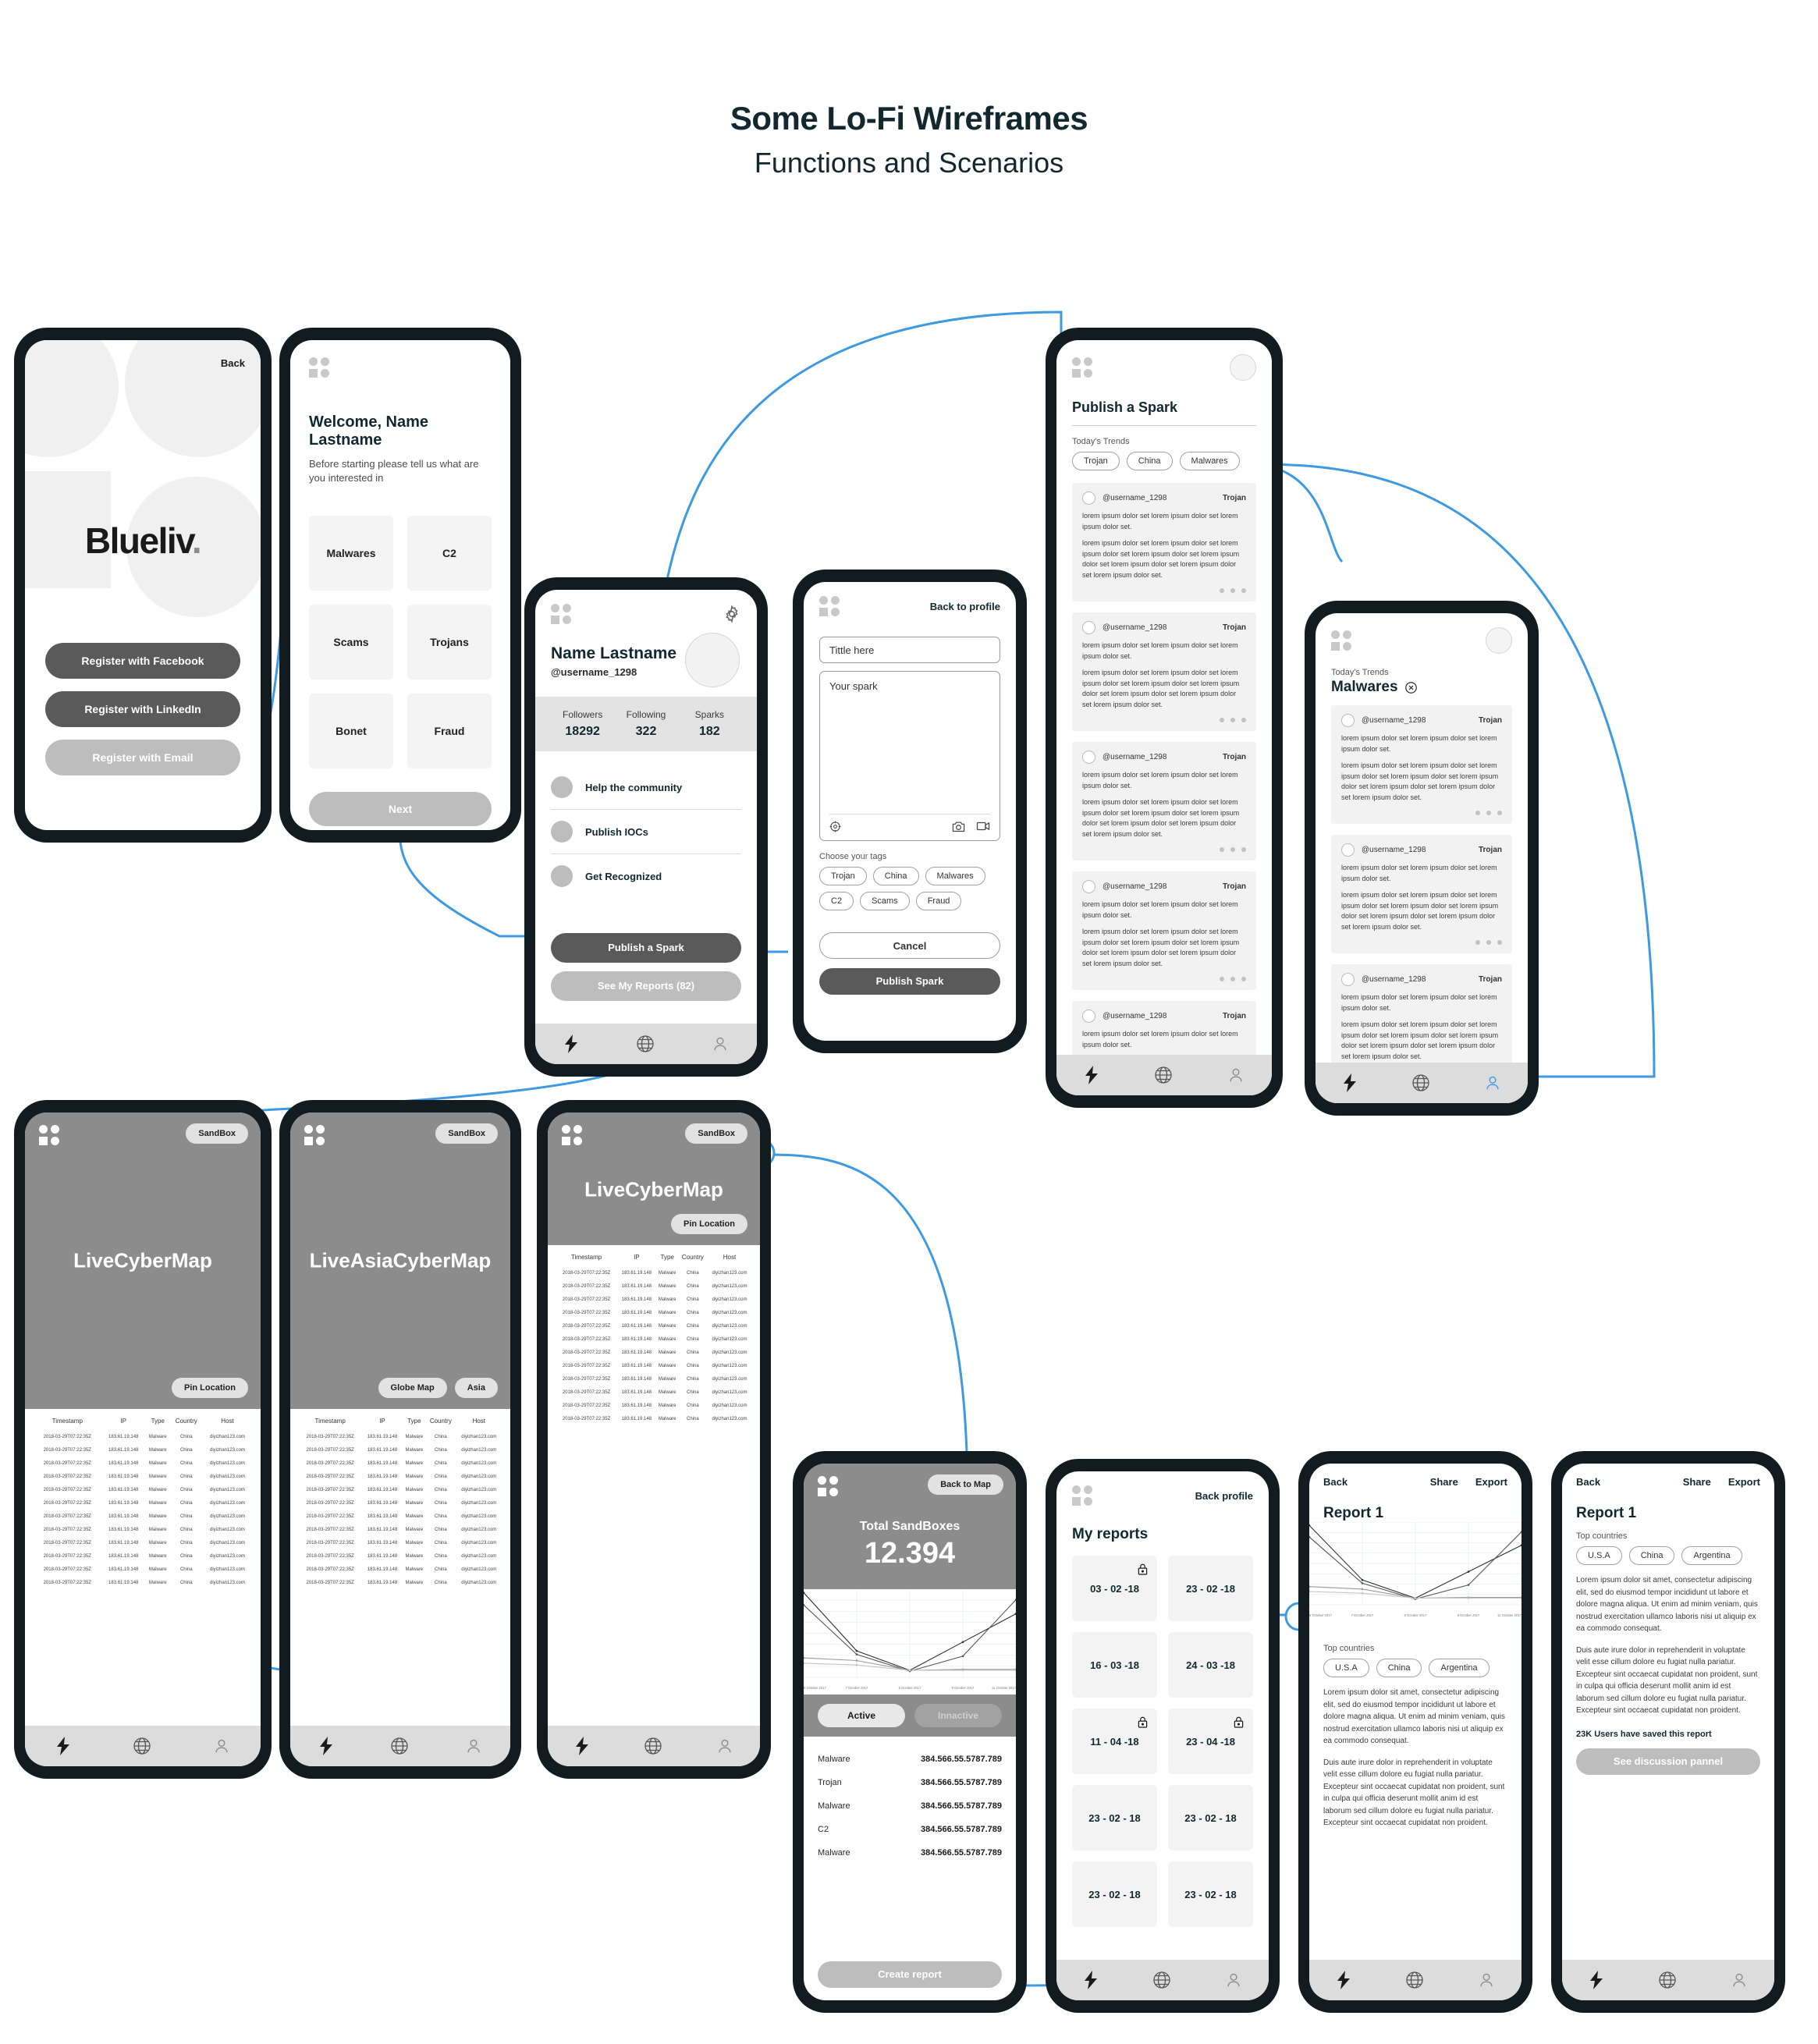  I want to click on map-canvas: SandBox LiveCyberMap Pin Location, so click(143, 1260).